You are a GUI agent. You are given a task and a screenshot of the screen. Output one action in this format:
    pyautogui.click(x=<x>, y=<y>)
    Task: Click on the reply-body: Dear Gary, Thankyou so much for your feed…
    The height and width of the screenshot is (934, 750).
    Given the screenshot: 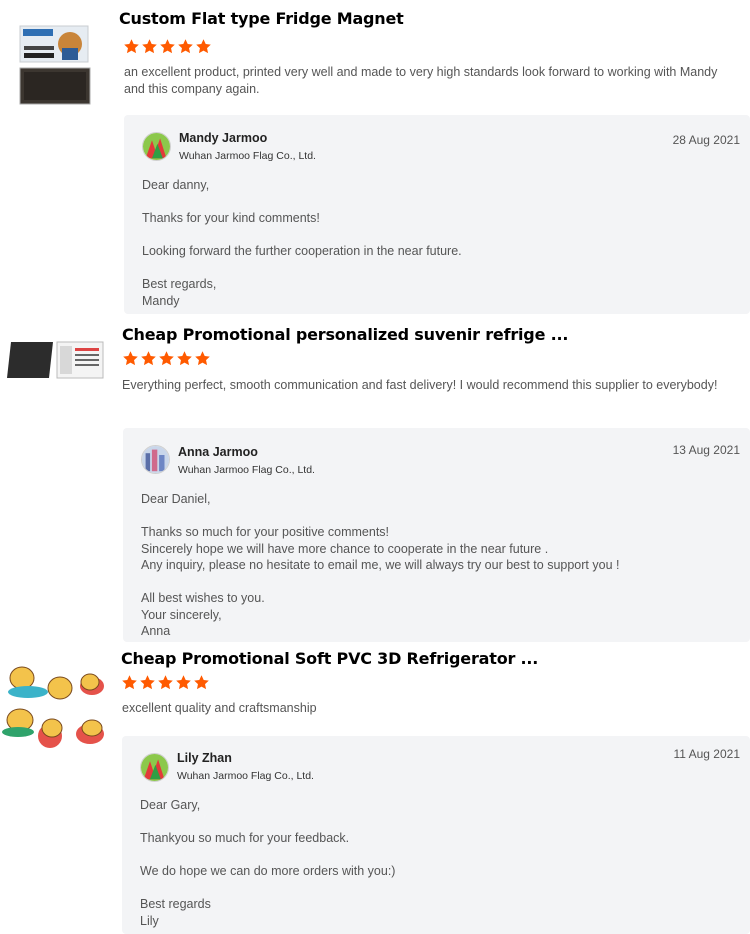 What is the action you would take?
    pyautogui.click(x=440, y=863)
    